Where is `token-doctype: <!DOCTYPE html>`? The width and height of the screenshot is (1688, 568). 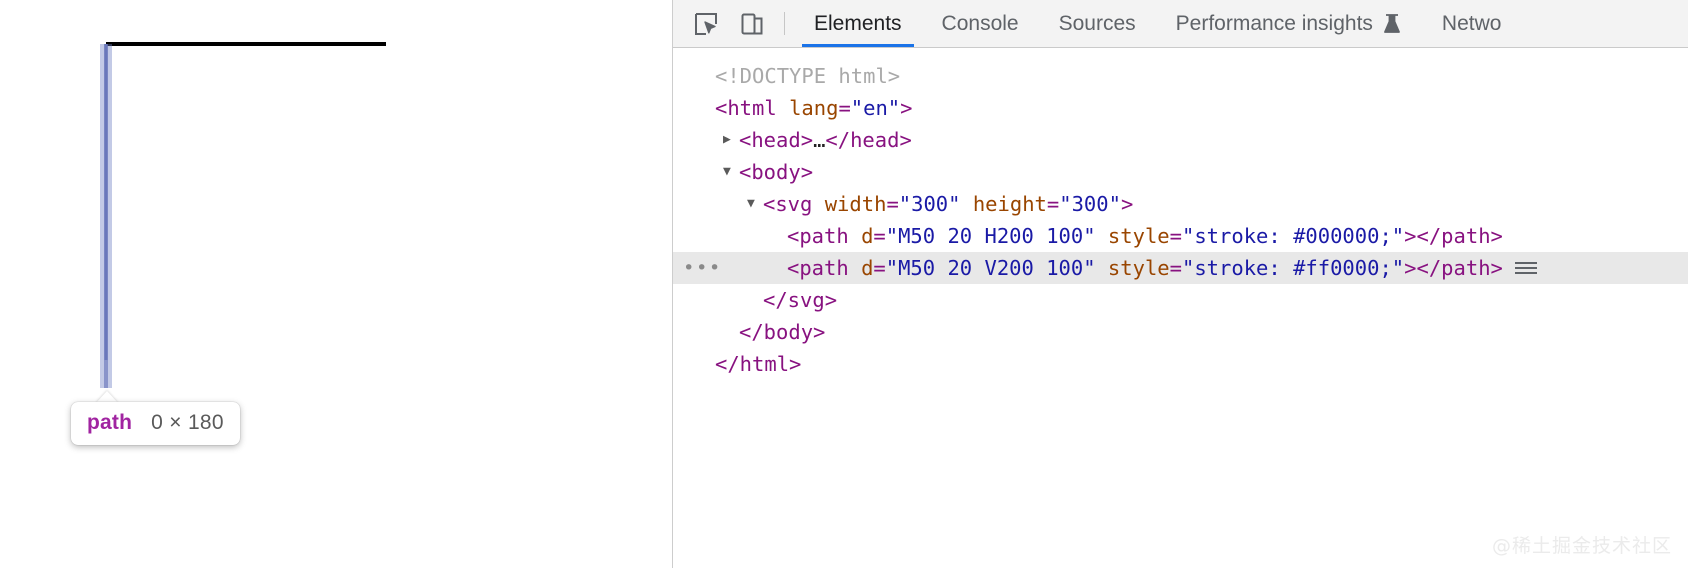
token-doctype: <!DOCTYPE html> is located at coordinates (808, 76).